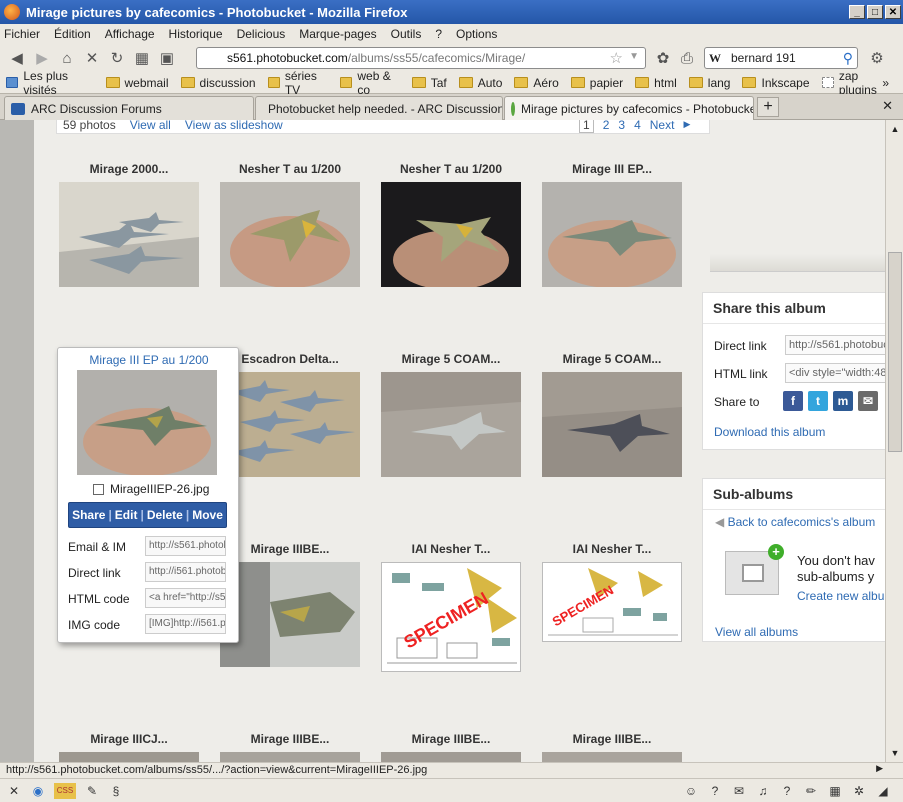  I want to click on popup-photo, so click(147, 422).